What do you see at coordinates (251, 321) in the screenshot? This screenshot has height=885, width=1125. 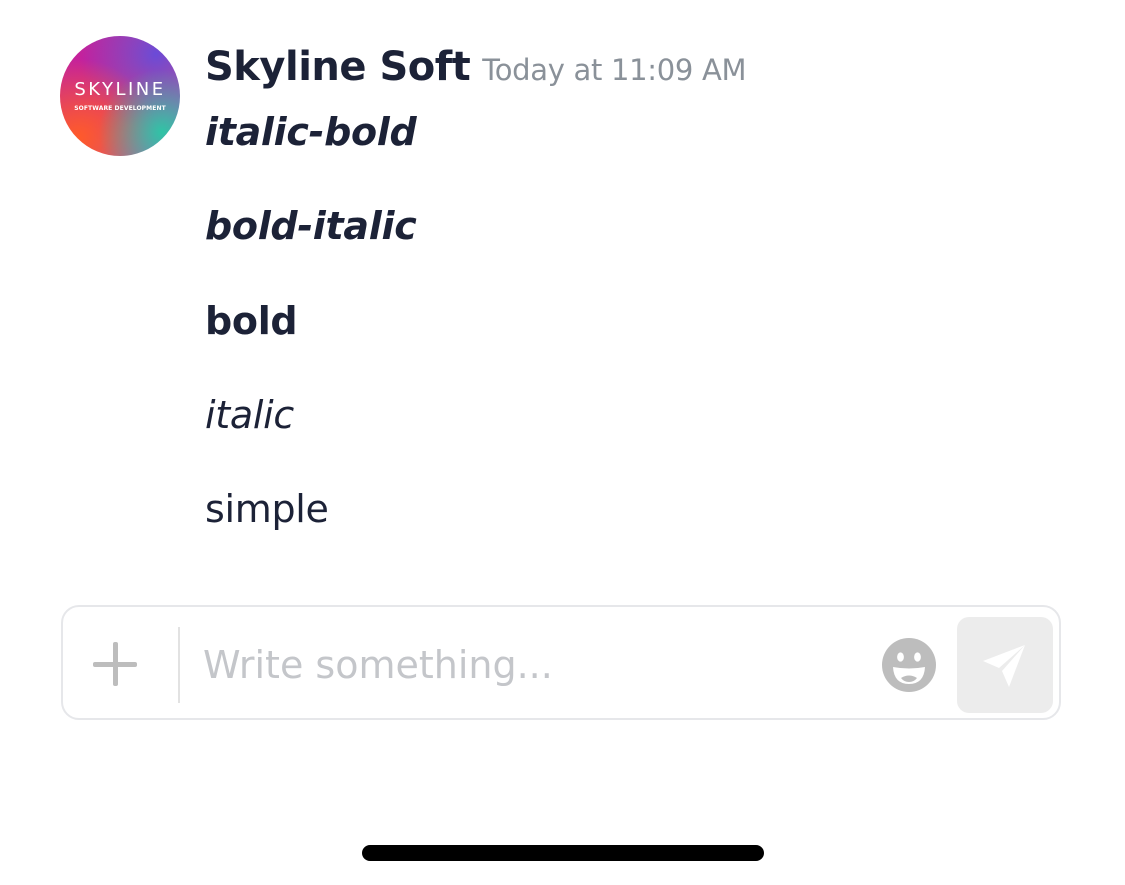 I see `message-line-bold: bold` at bounding box center [251, 321].